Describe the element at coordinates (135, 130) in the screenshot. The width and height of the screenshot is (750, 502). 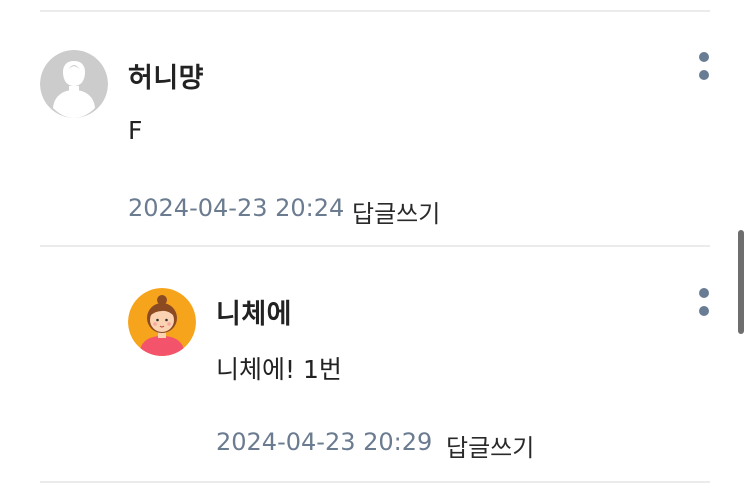
I see `comment-body: F` at that location.